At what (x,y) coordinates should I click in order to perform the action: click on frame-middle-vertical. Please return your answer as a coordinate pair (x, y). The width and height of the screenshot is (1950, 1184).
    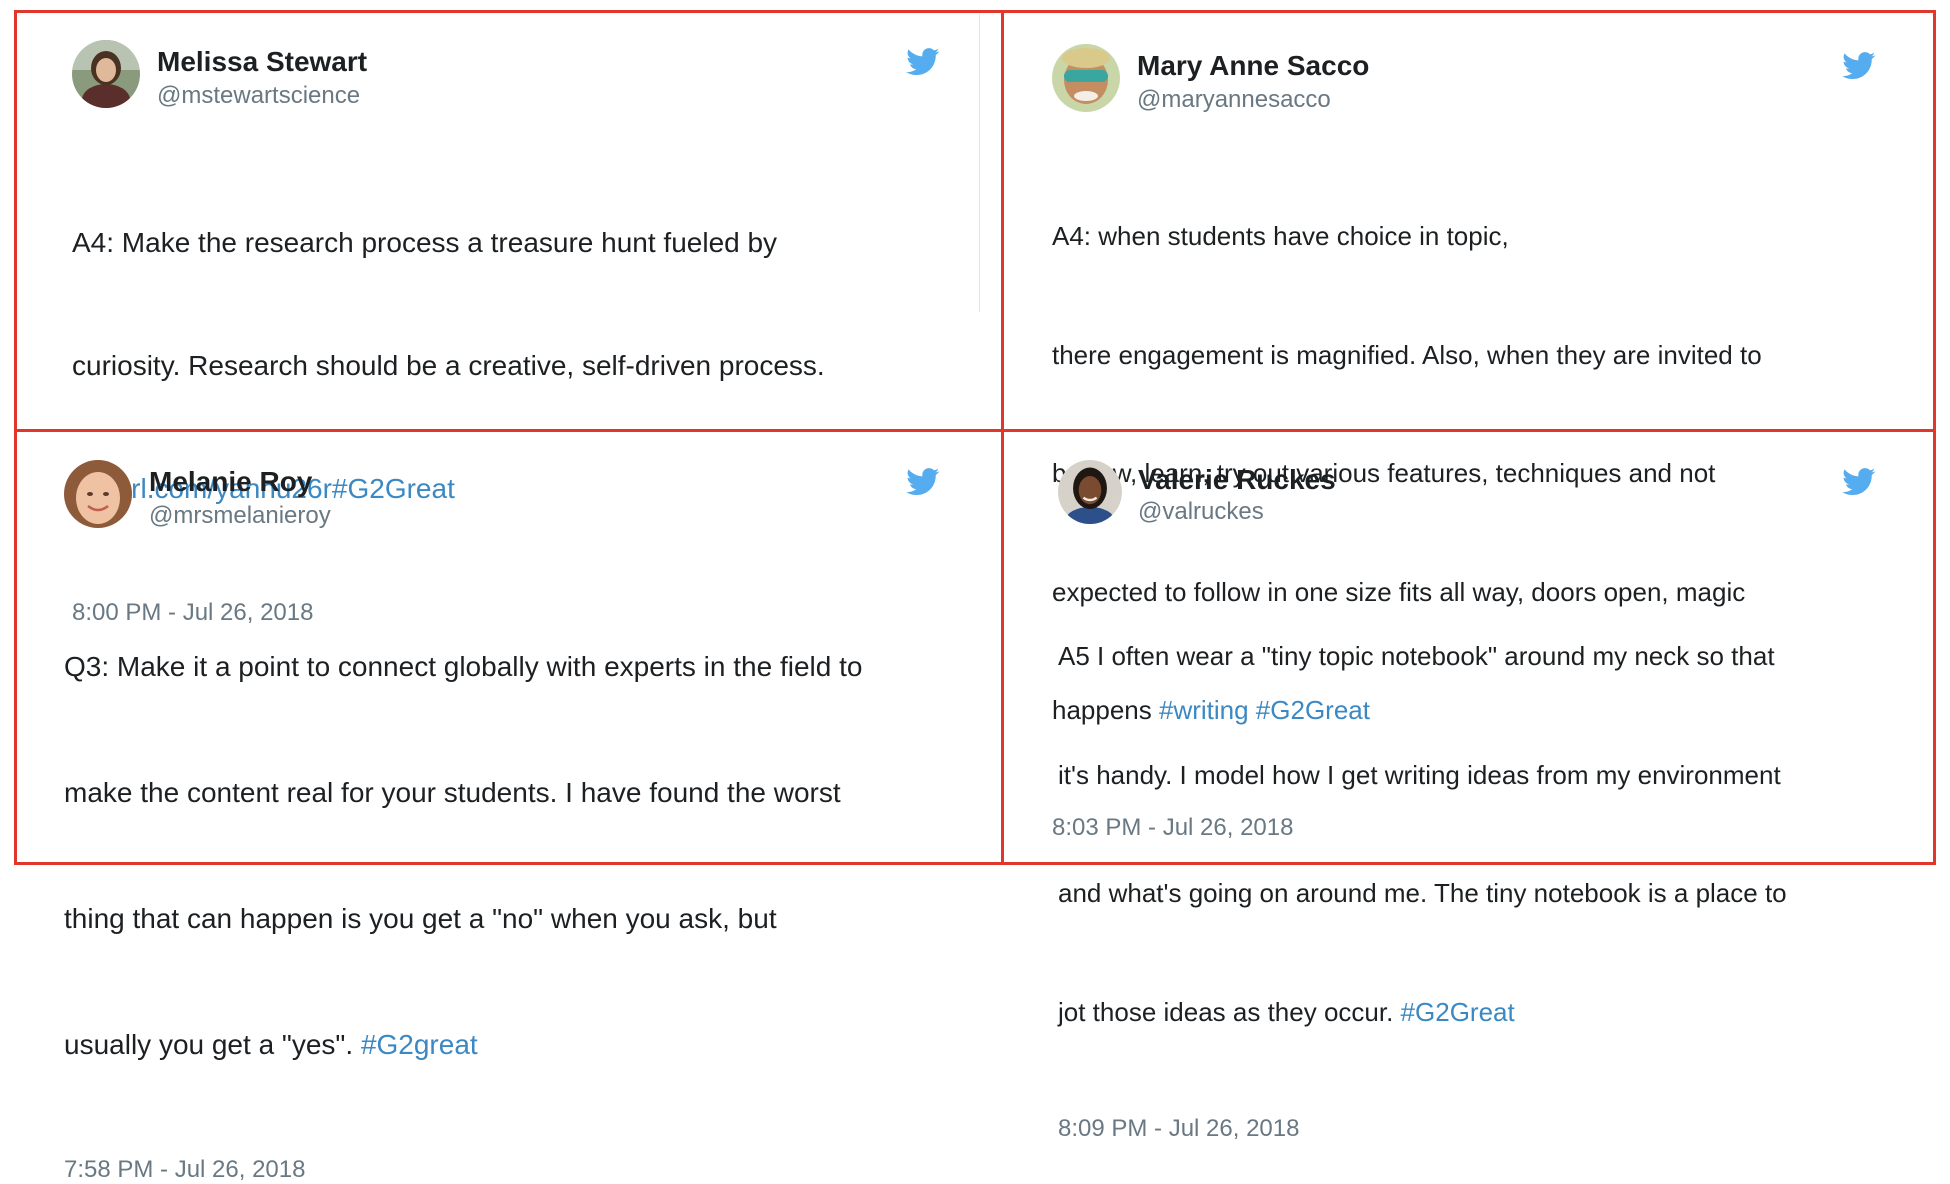
    Looking at the image, I should click on (1002, 437).